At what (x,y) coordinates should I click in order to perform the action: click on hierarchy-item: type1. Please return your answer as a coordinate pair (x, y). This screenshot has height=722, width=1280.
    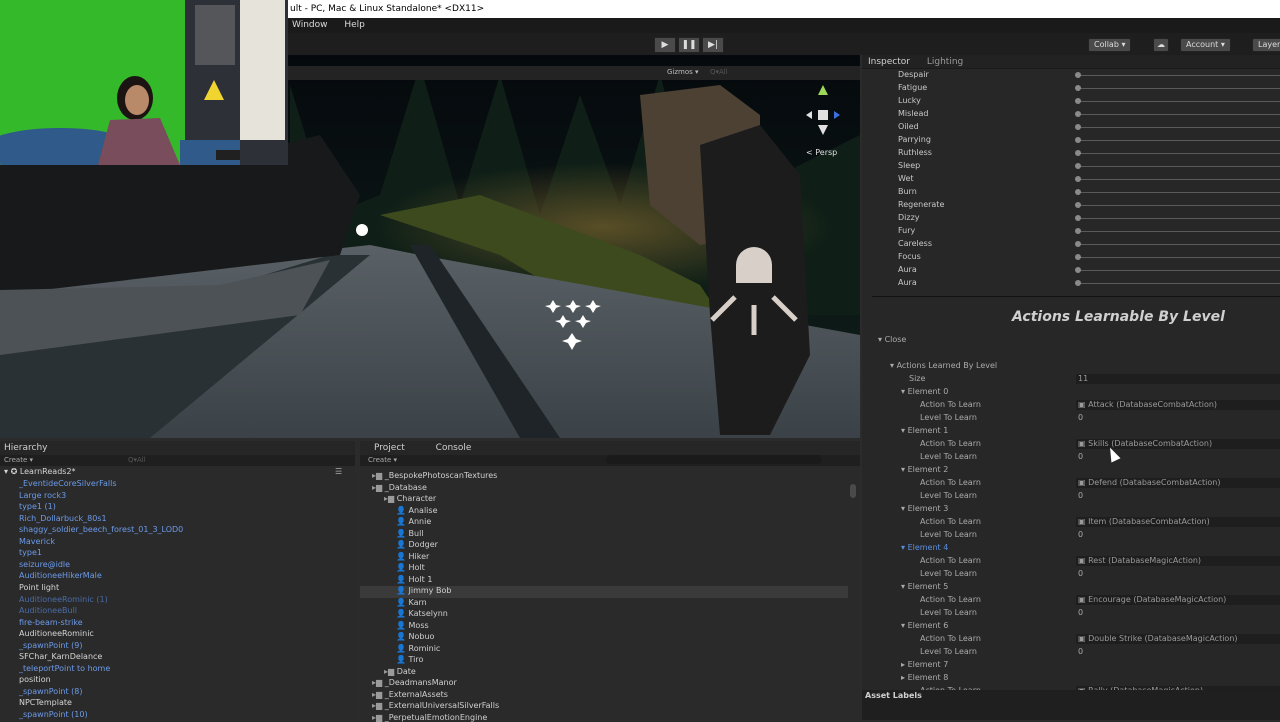
    Looking at the image, I should click on (30, 552).